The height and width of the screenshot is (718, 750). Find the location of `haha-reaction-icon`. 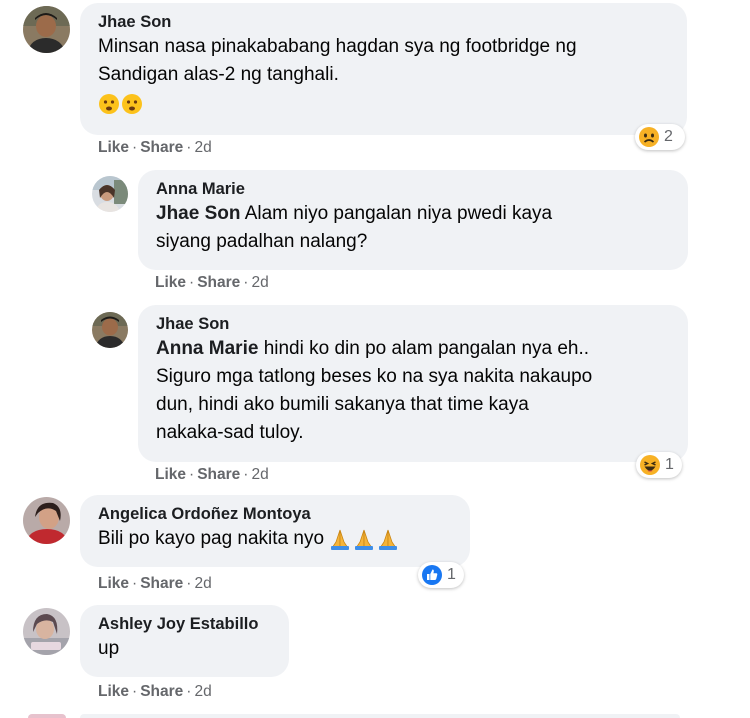

haha-reaction-icon is located at coordinates (650, 465).